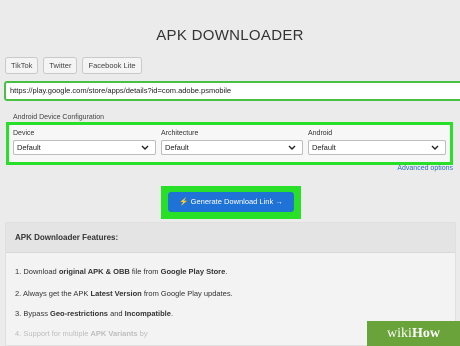  I want to click on feature-text: by, so click(142, 333).